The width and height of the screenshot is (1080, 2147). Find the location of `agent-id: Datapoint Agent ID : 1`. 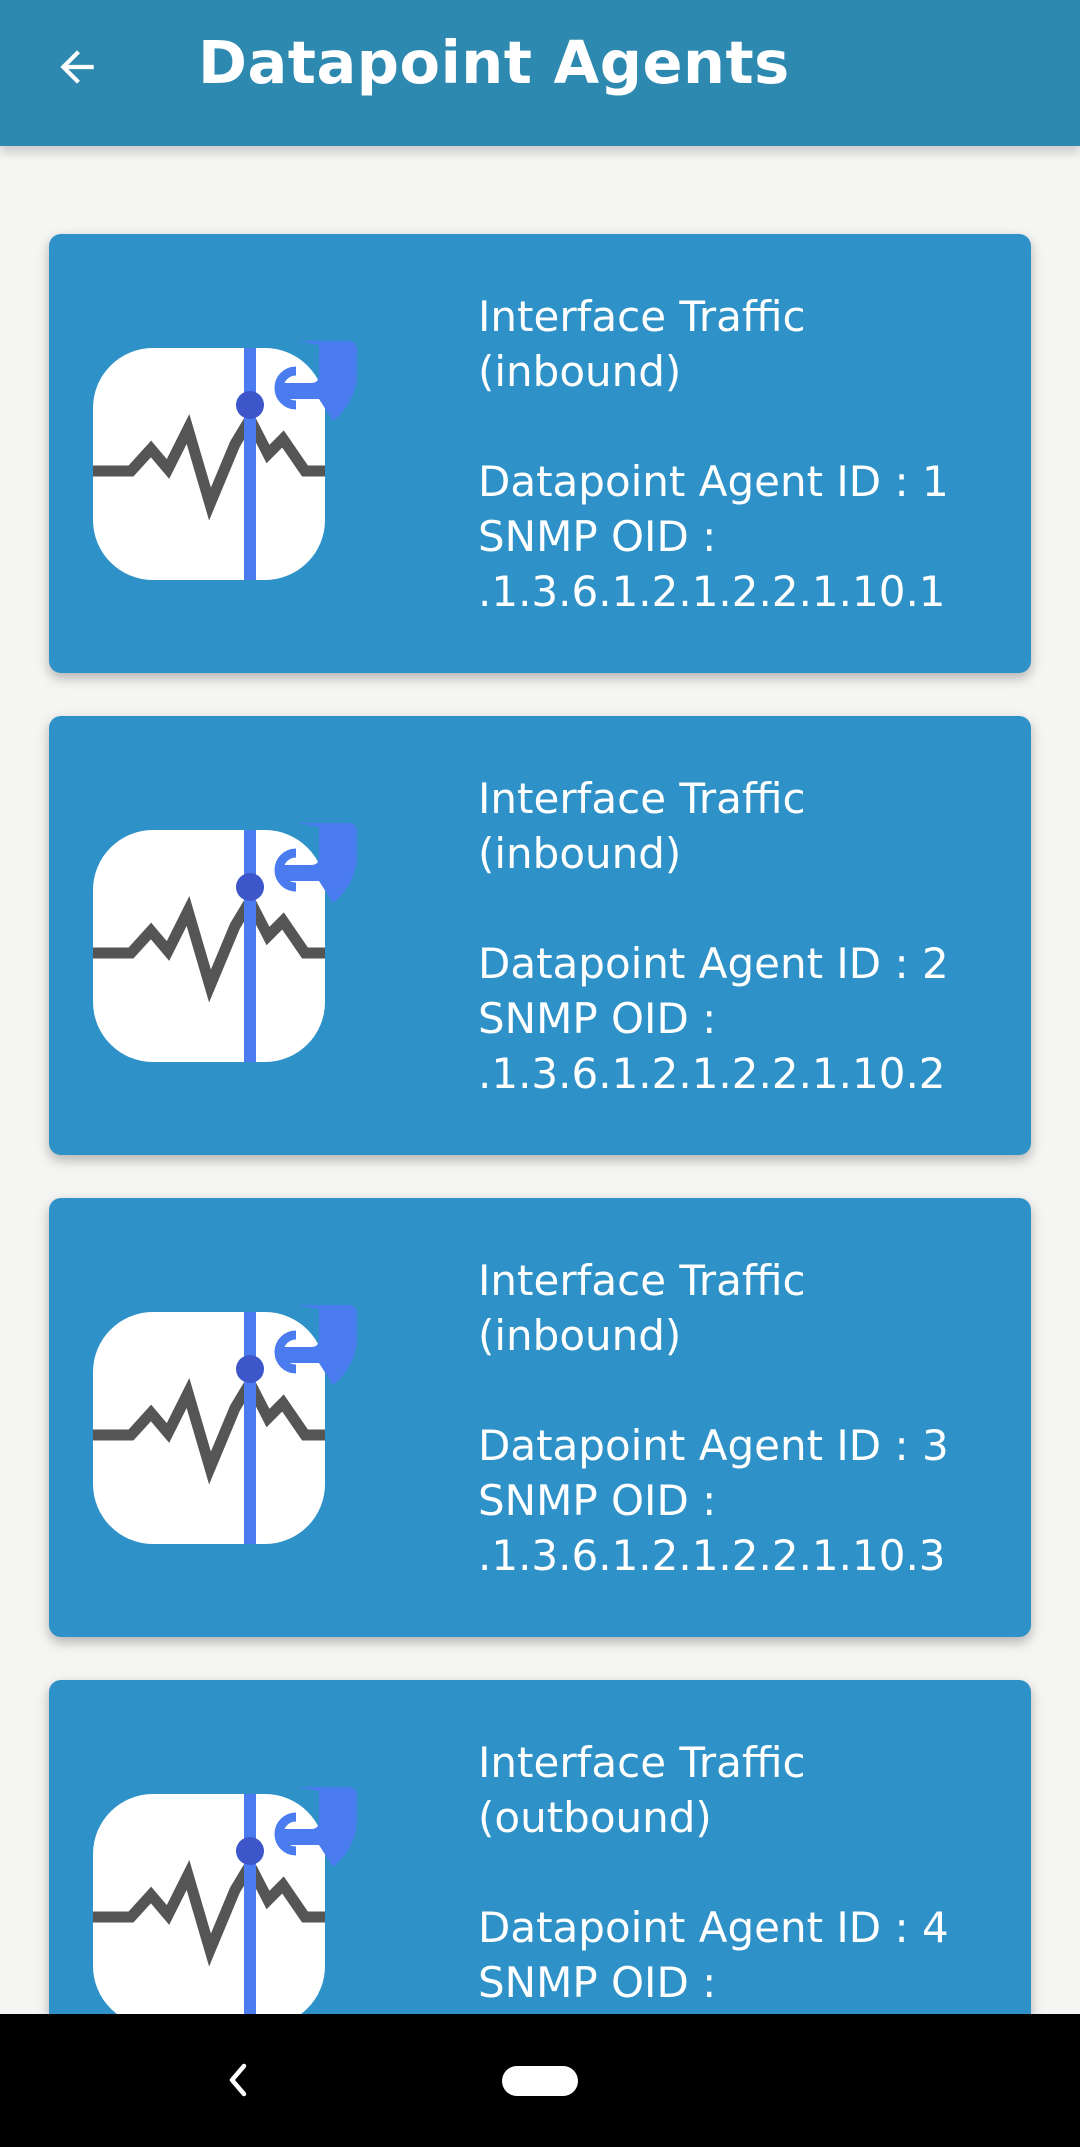

agent-id: Datapoint Agent ID : 1 is located at coordinates (713, 481).